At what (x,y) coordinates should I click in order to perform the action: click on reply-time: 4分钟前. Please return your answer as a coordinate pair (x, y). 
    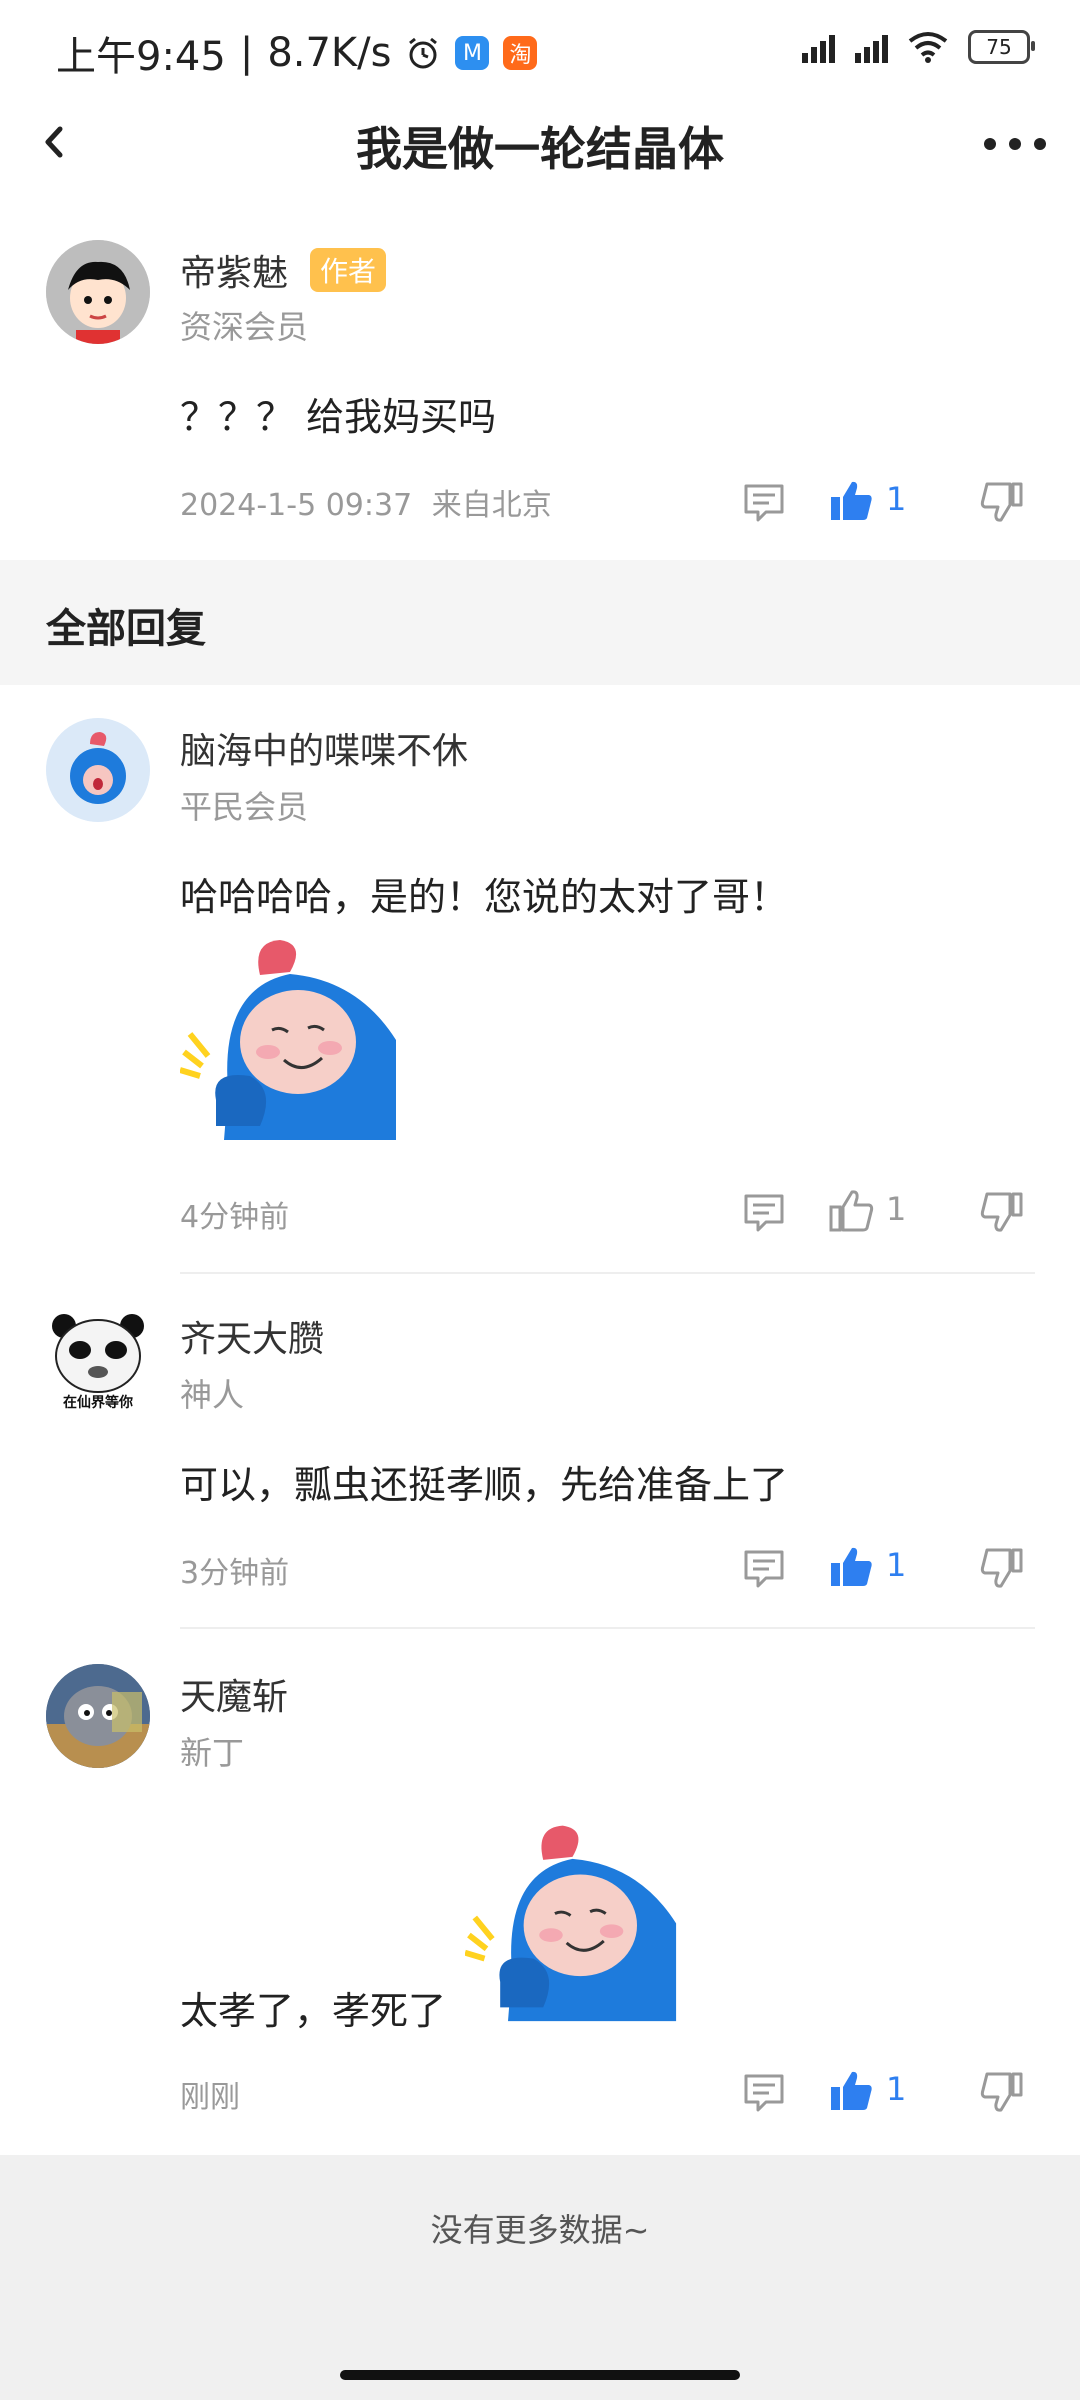
    Looking at the image, I should click on (235, 1217).